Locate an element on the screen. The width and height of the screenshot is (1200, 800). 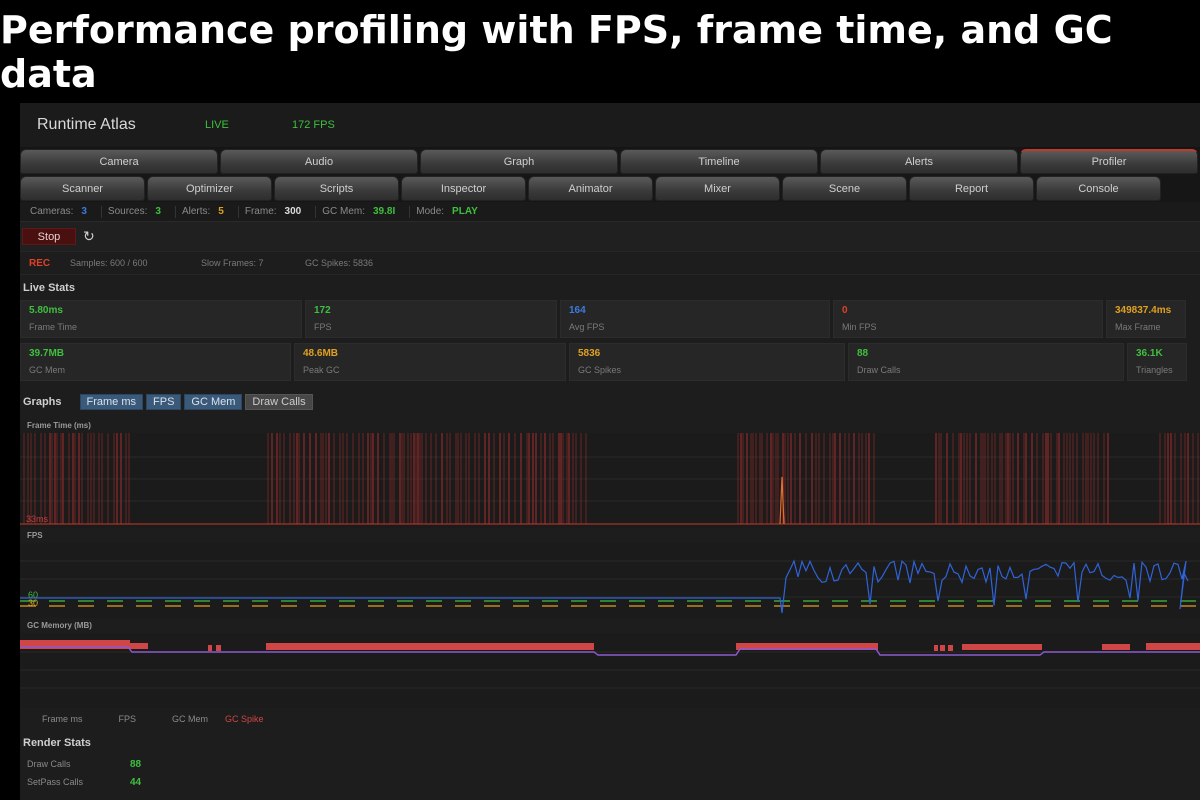
stat-label: FPS is located at coordinates (323, 327).